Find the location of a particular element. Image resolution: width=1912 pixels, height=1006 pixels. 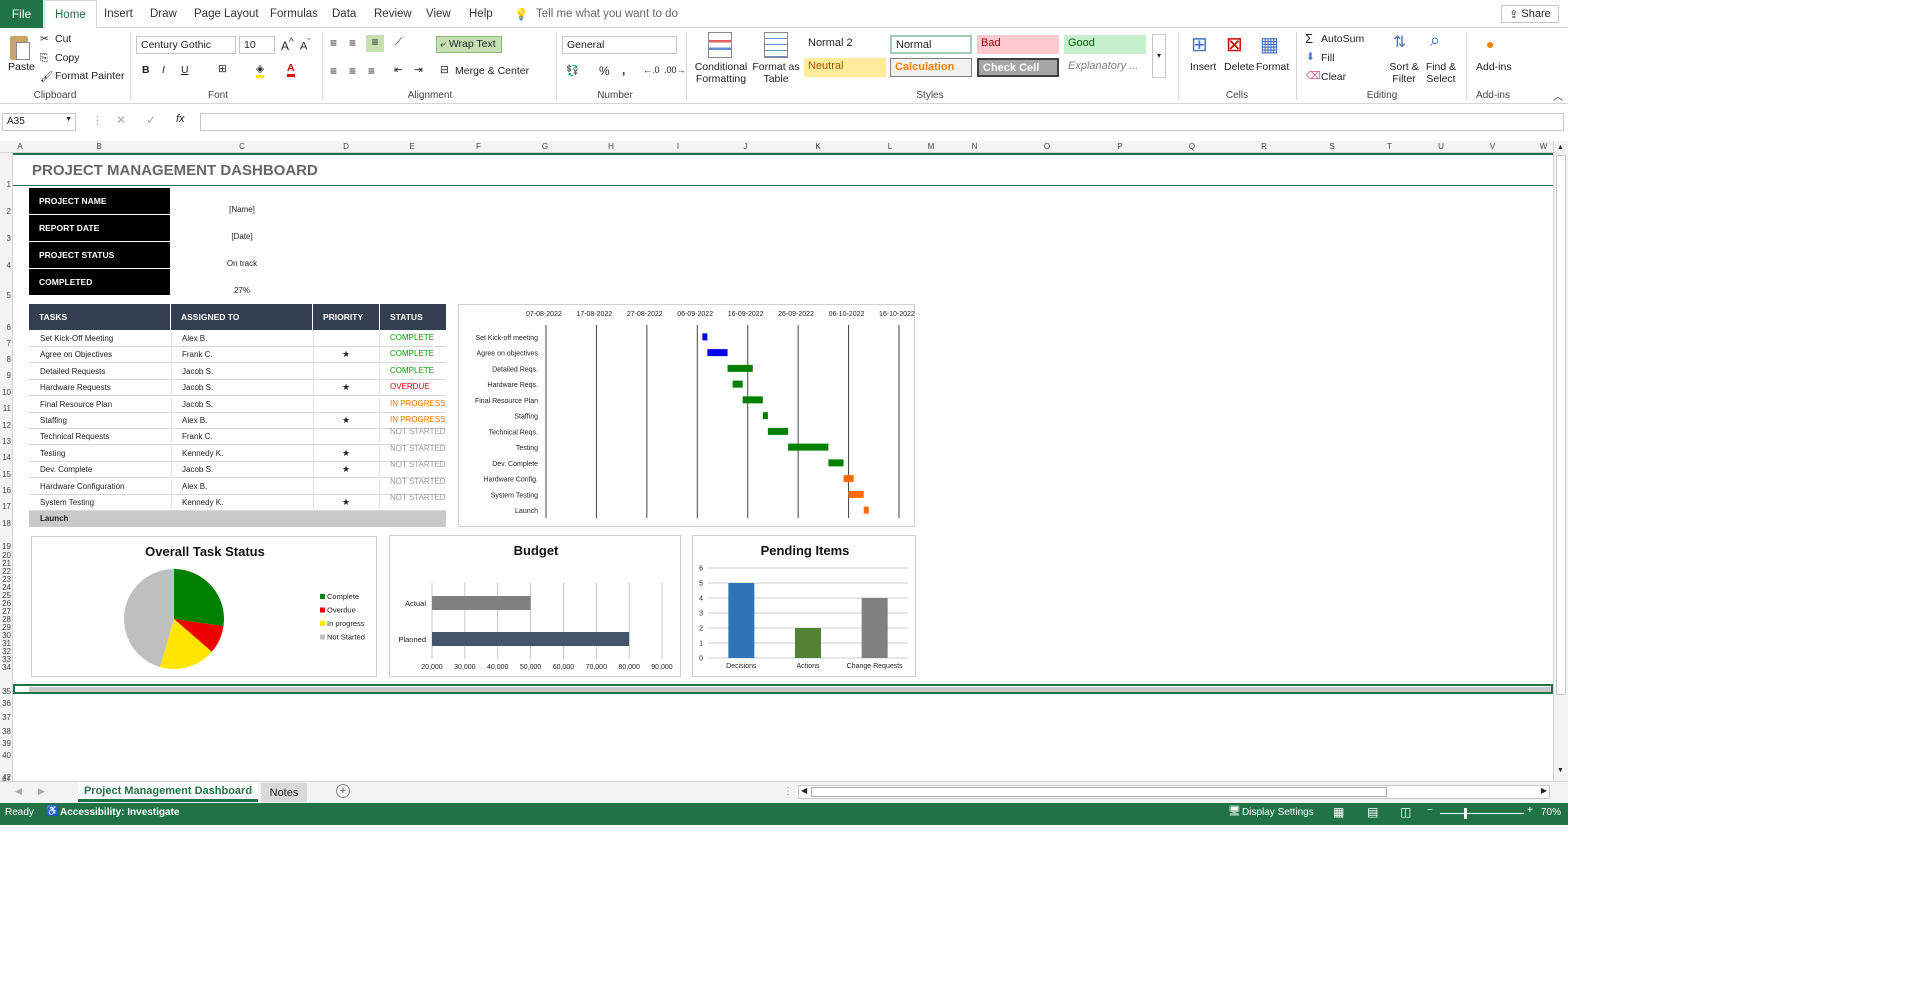

table-row: Detailed Requests Jacob S. COMPLETE is located at coordinates (237, 371).